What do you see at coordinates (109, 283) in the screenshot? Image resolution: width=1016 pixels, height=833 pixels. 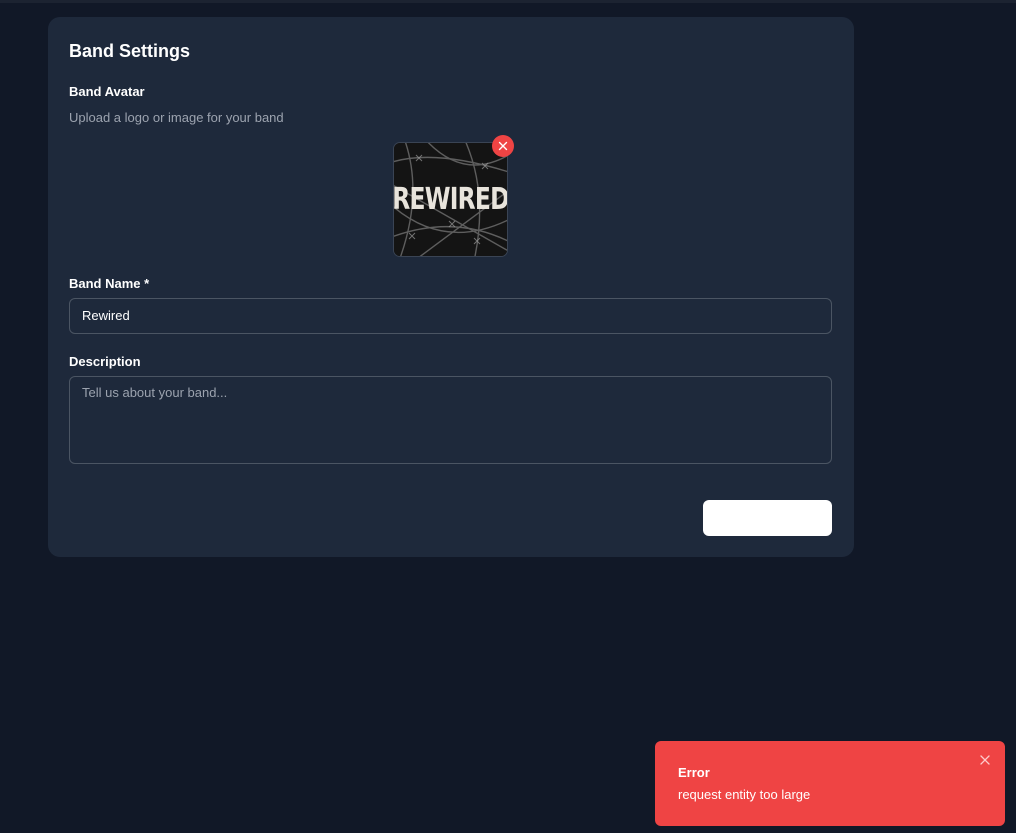 I see `band-name-label: Band Name *` at bounding box center [109, 283].